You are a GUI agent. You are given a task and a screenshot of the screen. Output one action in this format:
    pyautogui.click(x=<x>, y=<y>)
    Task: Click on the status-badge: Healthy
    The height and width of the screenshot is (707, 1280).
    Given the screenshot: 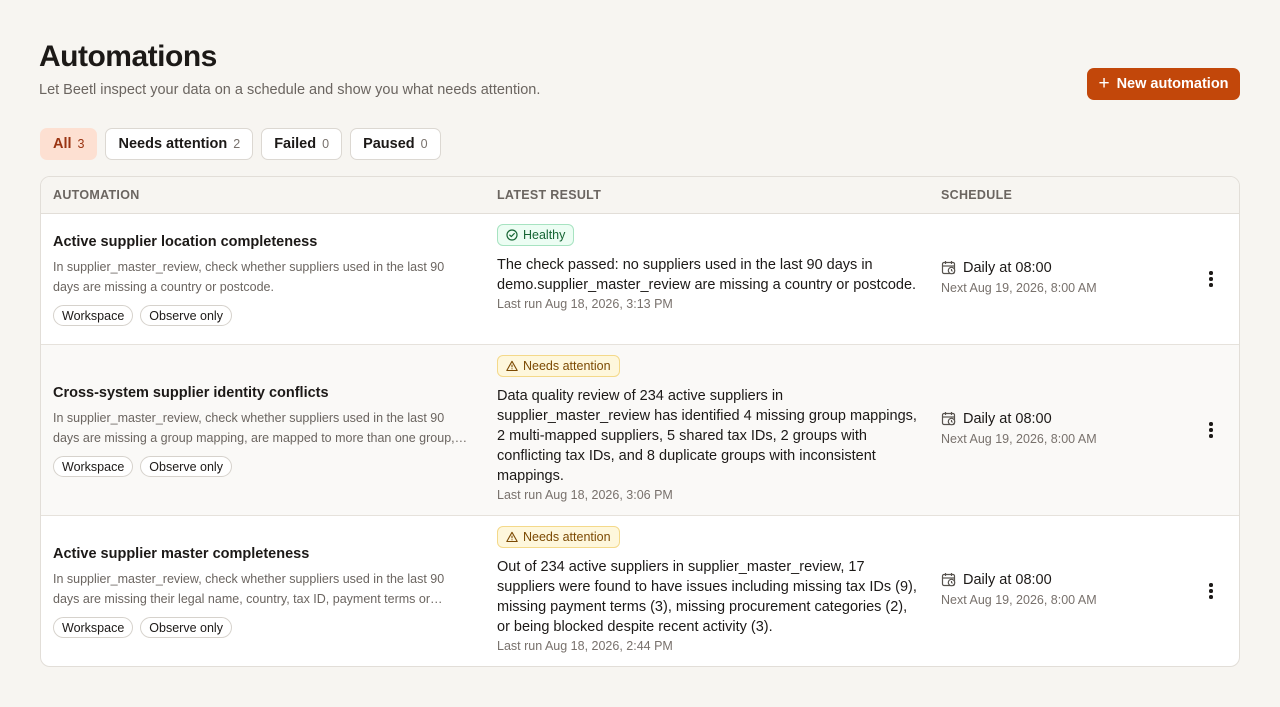 What is the action you would take?
    pyautogui.click(x=536, y=235)
    